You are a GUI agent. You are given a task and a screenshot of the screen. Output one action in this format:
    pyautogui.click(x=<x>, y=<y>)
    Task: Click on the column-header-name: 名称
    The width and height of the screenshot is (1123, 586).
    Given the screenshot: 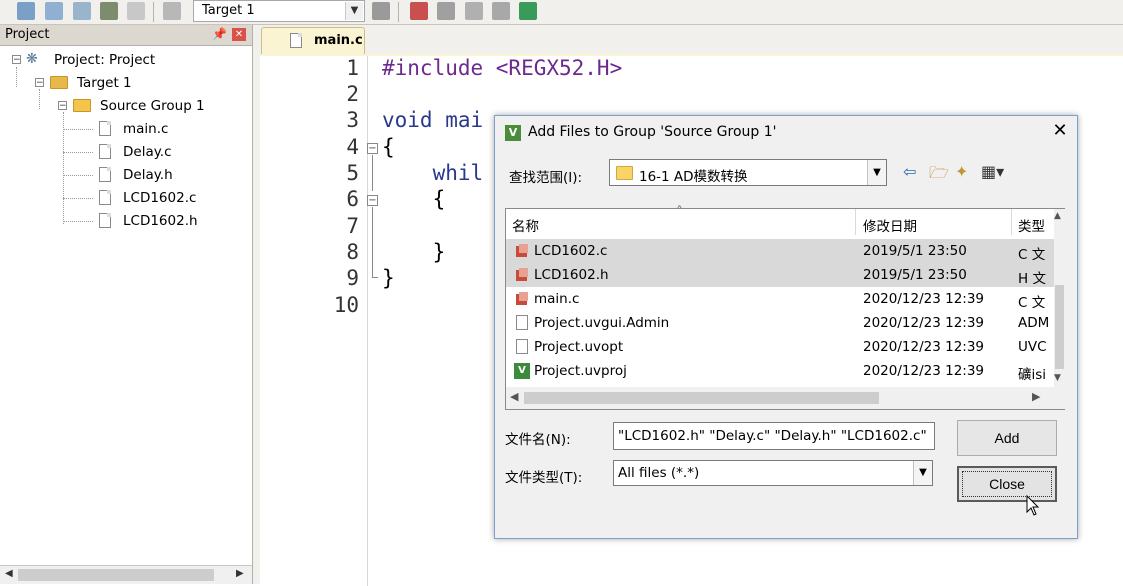 What is the action you would take?
    pyautogui.click(x=525, y=225)
    